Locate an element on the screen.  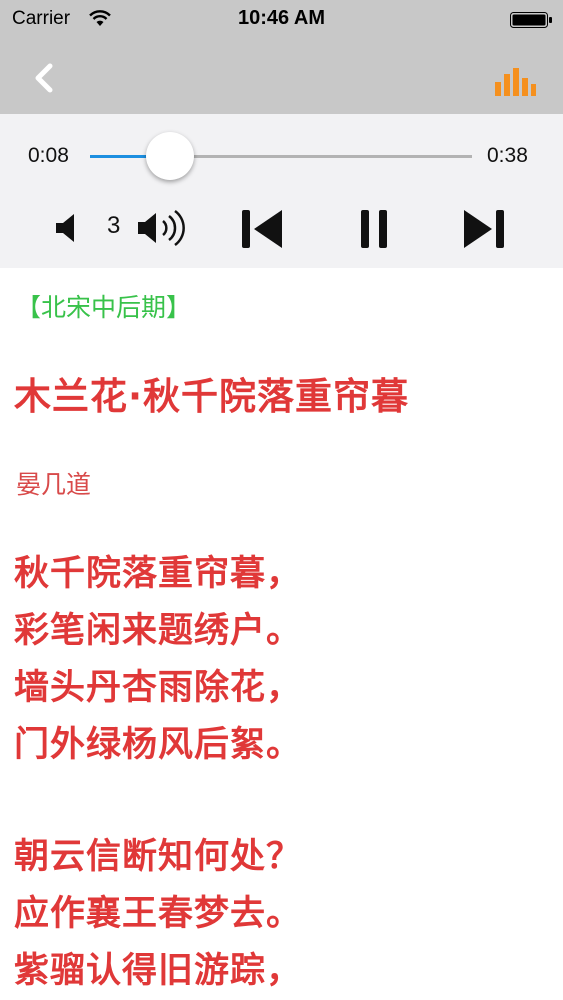
verse-line: 彩笔闲来题绣户。 is located at coordinates (158, 631).